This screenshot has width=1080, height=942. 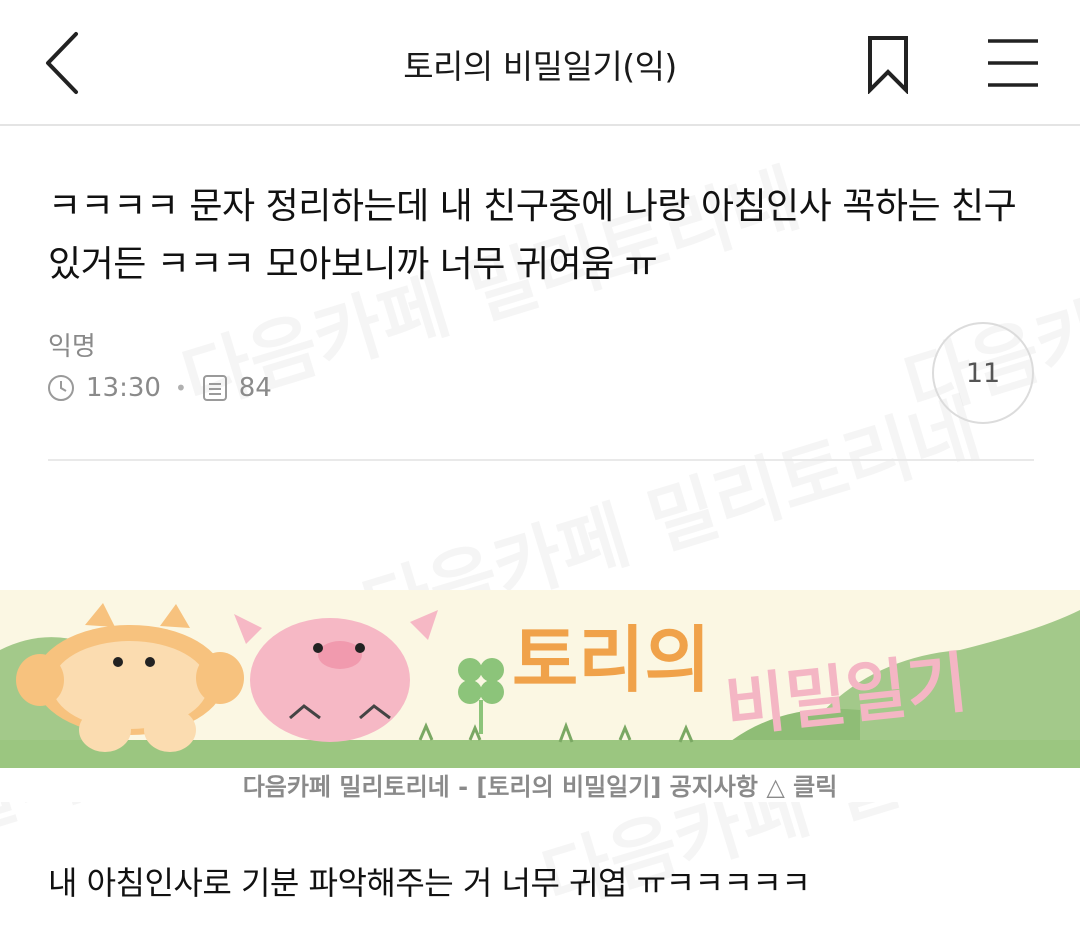 I want to click on divider, so click(x=541, y=460).